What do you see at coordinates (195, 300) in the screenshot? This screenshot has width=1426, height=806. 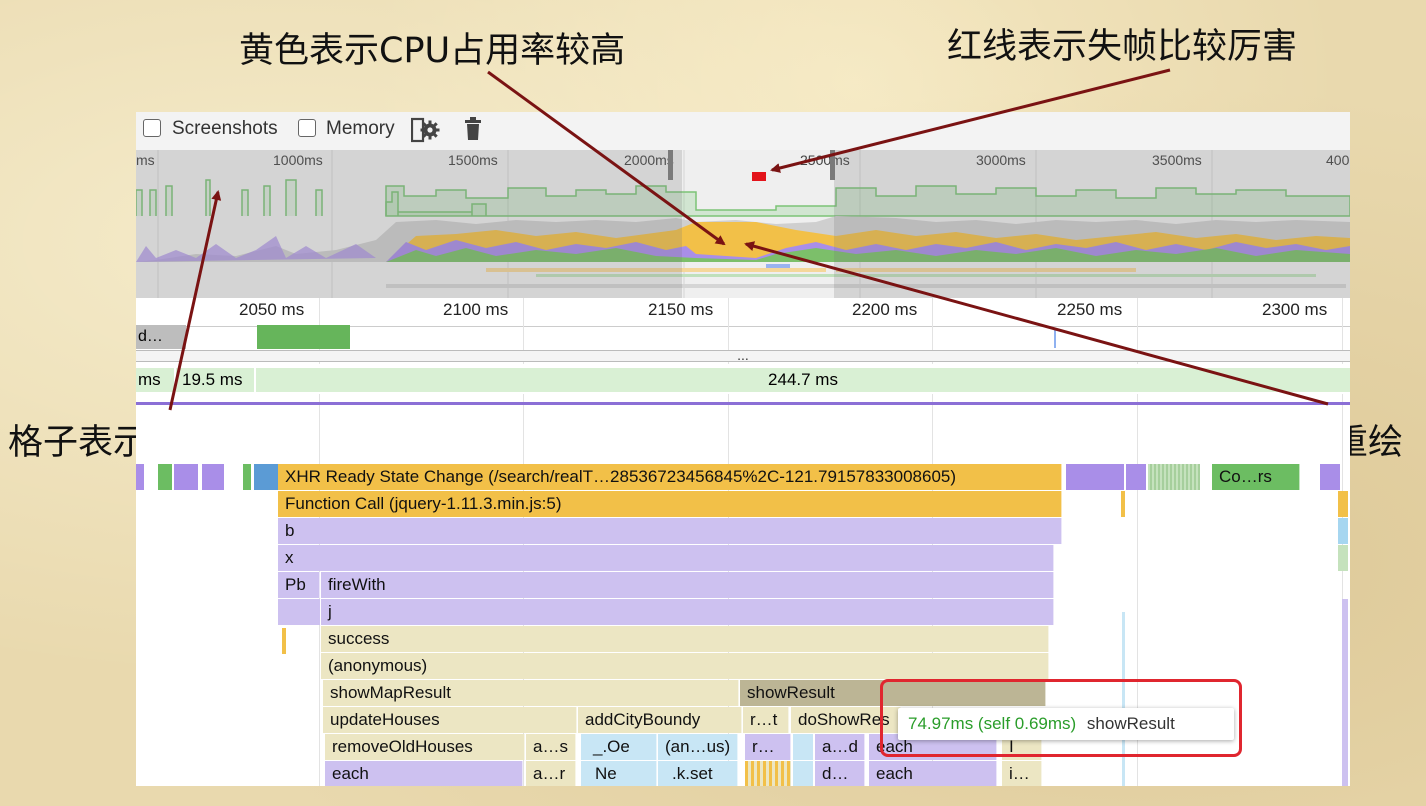 I see `arrow-grid-fps` at bounding box center [195, 300].